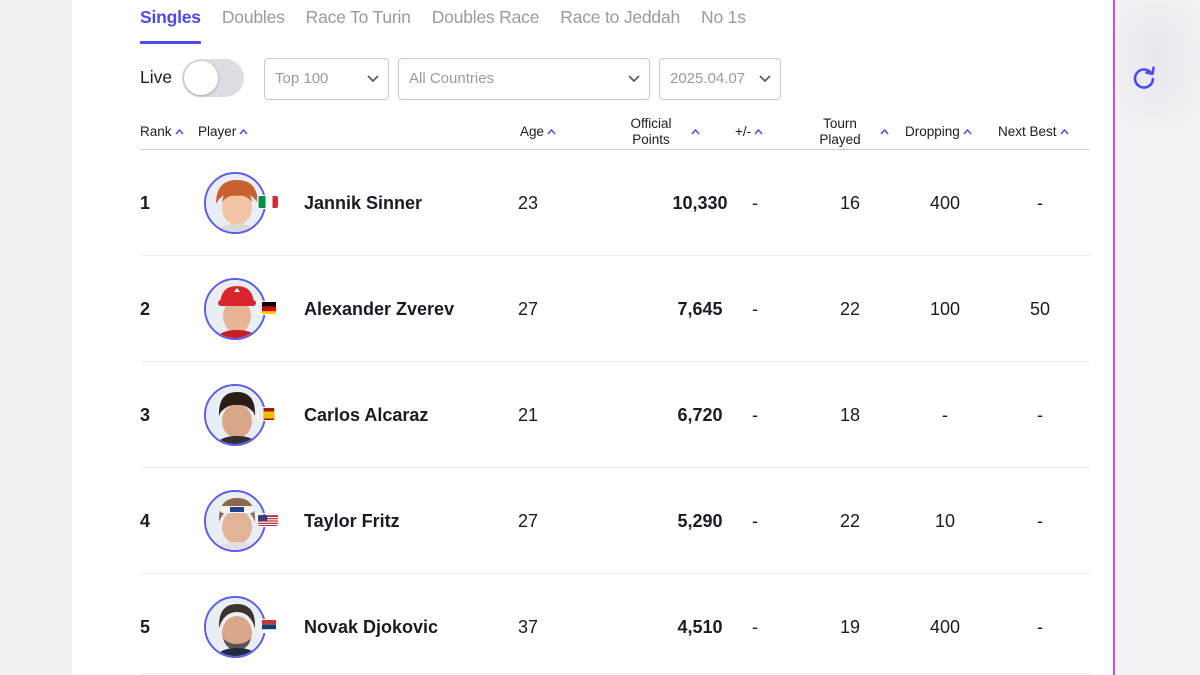 This screenshot has height=675, width=1200. Describe the element at coordinates (268, 308) in the screenshot. I see `flag-germany-icon` at that location.